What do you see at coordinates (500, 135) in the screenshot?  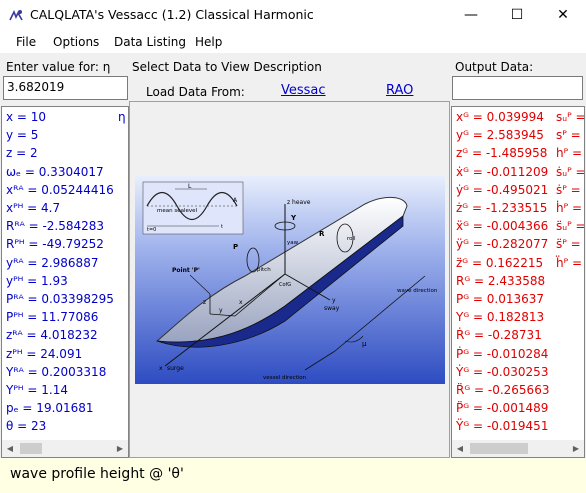 I see `output-data-row: yᴳ = 2.583945` at bounding box center [500, 135].